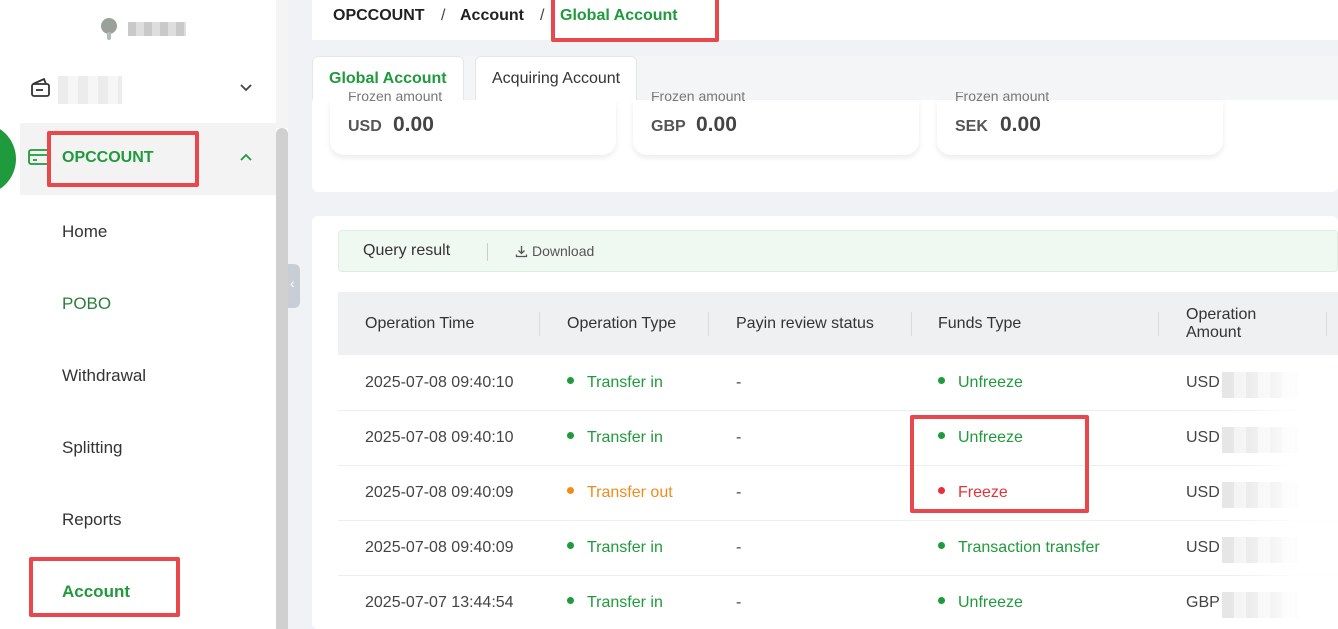 The height and width of the screenshot is (629, 1338). What do you see at coordinates (487, 252) in the screenshot?
I see `toolbar-divider` at bounding box center [487, 252].